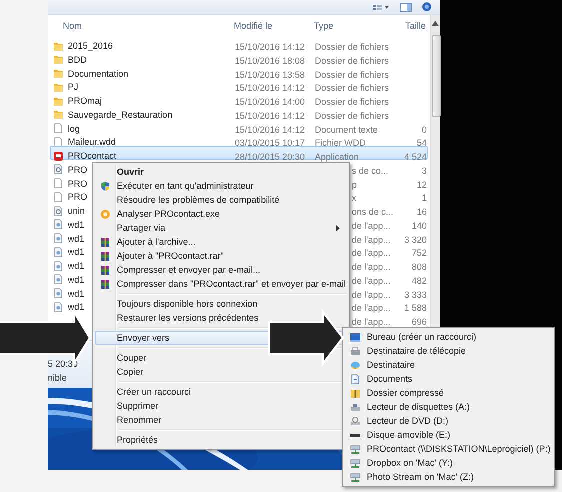 The width and height of the screenshot is (562, 492). What do you see at coordinates (270, 143) in the screenshot?
I see `date-cell: 03/10/2015 10:17` at bounding box center [270, 143].